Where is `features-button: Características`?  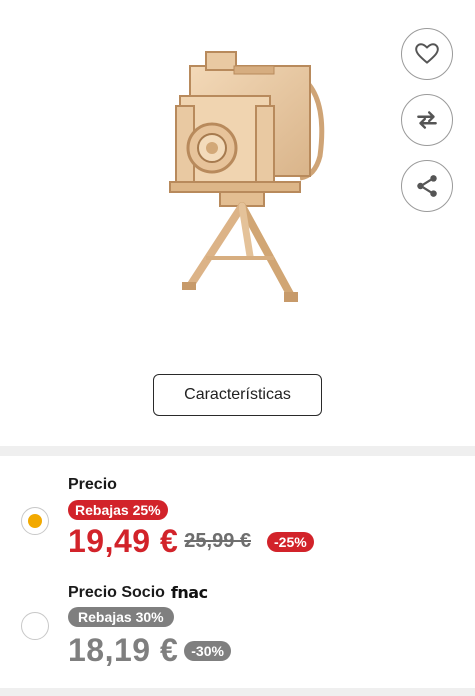
features-button: Características is located at coordinates (237, 395).